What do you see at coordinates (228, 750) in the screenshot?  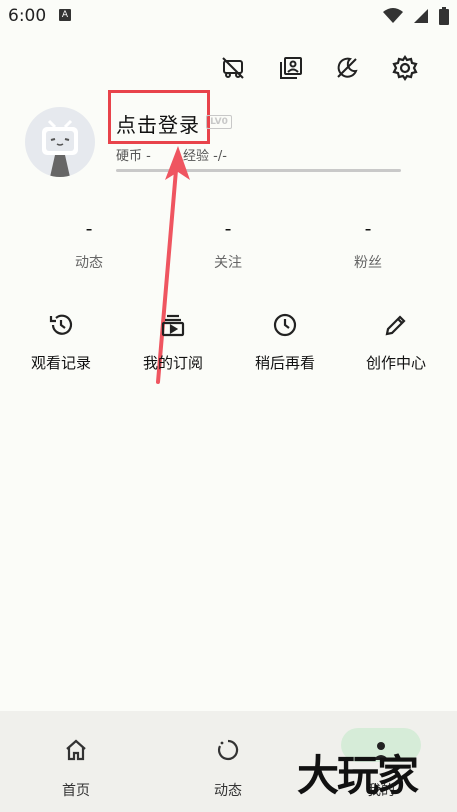 I see `refresh-circle-icon` at bounding box center [228, 750].